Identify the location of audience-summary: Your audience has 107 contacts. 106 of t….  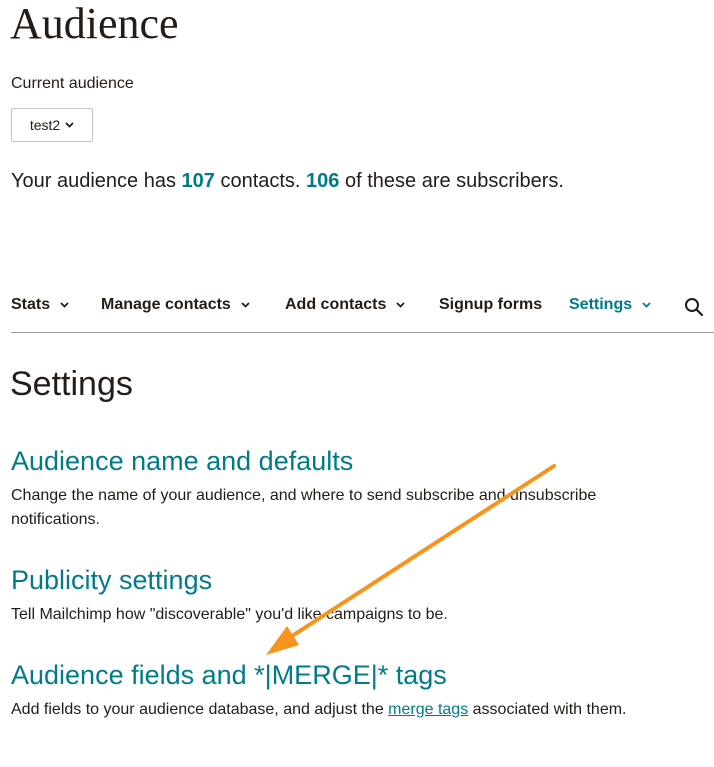
(287, 181).